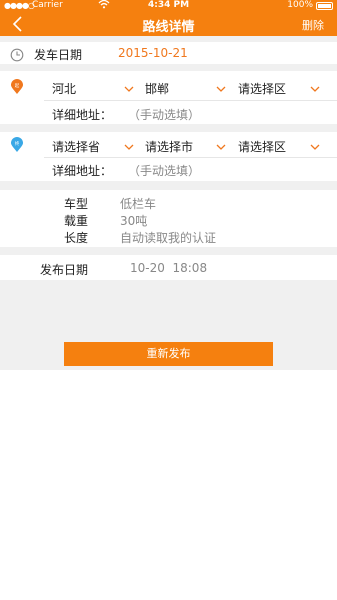 The width and height of the screenshot is (337, 600). Describe the element at coordinates (76, 204) in the screenshot. I see `vehicle-type-label: 车型` at that location.